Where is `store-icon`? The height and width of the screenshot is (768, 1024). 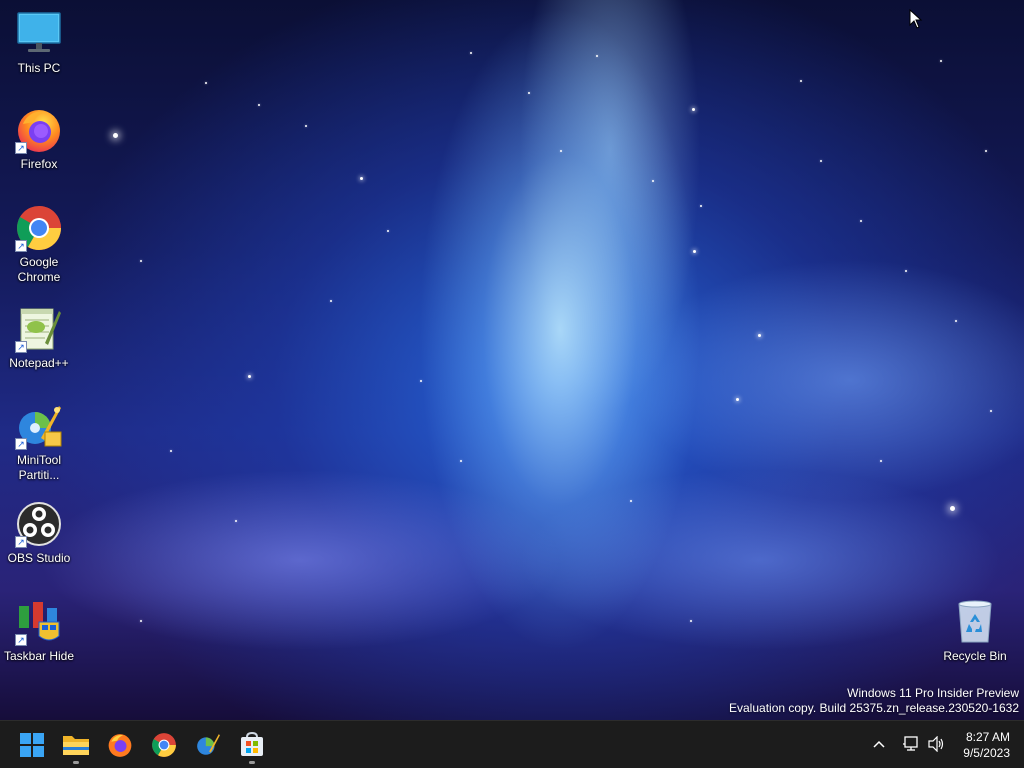
store-icon is located at coordinates (252, 744).